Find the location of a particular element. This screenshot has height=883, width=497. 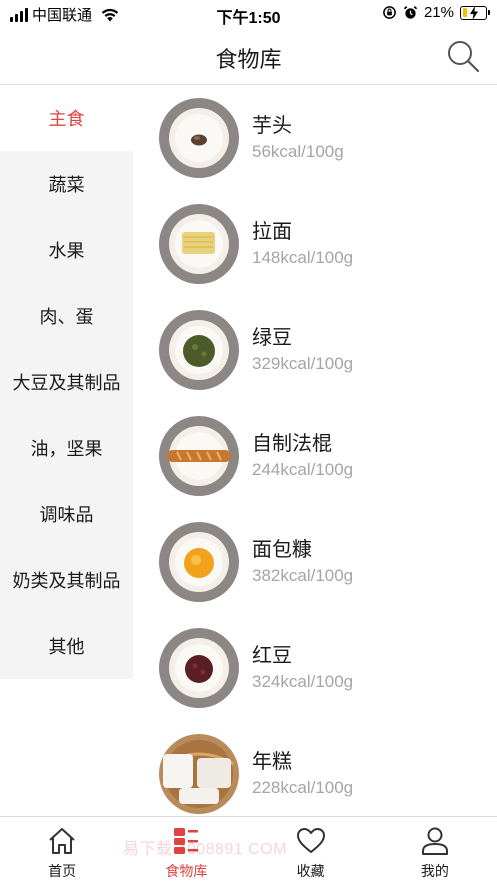

food-item-baguette: 自制法棍 244kcal/100g is located at coordinates (315, 456).